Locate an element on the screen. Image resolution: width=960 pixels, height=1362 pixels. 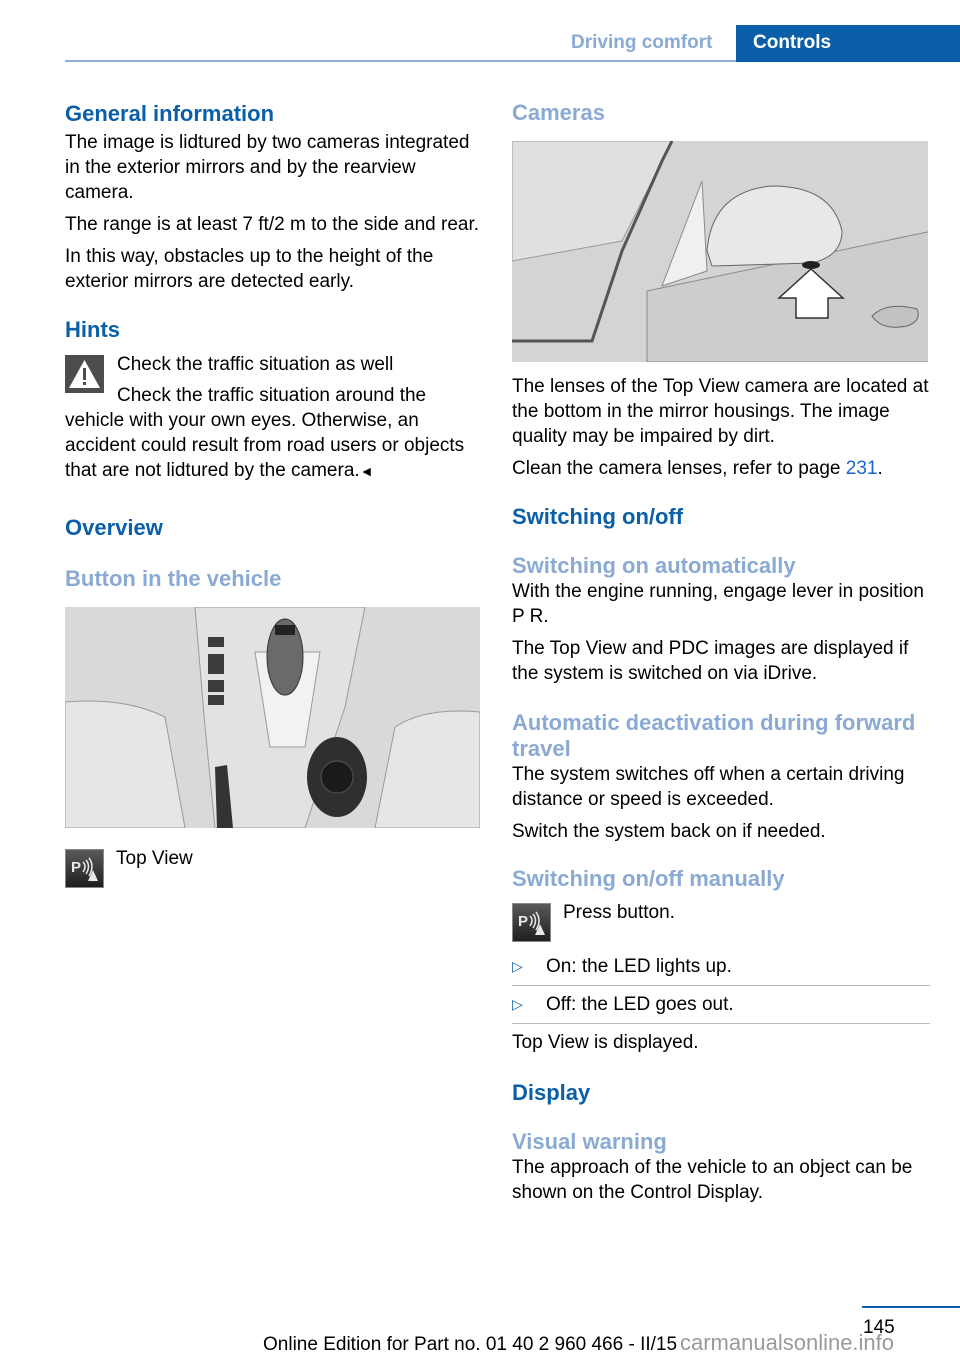
mirror-camera-figure is located at coordinates (720, 251).